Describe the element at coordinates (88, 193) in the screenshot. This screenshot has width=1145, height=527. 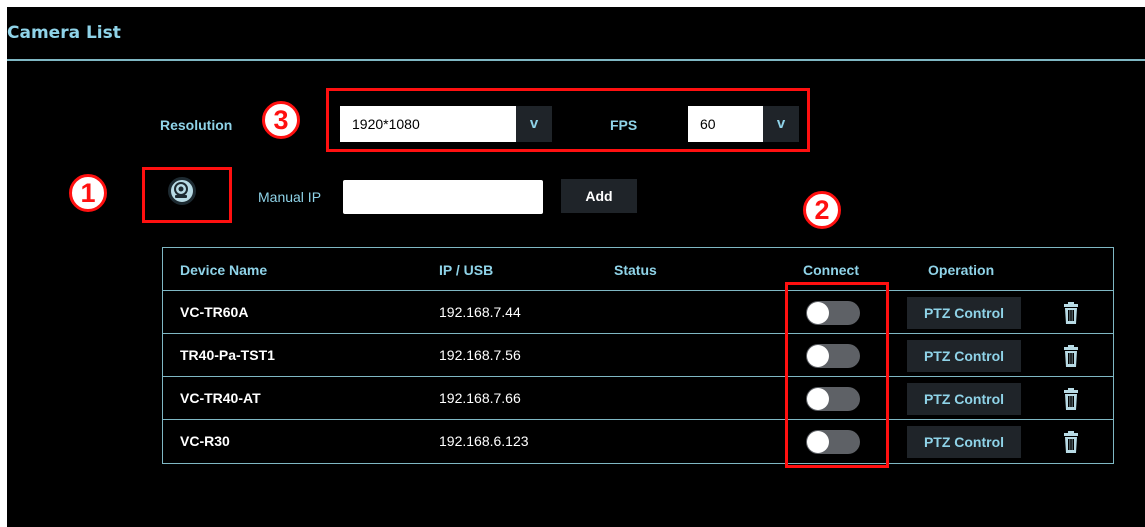
I see `annotation-marker-1: 1` at that location.